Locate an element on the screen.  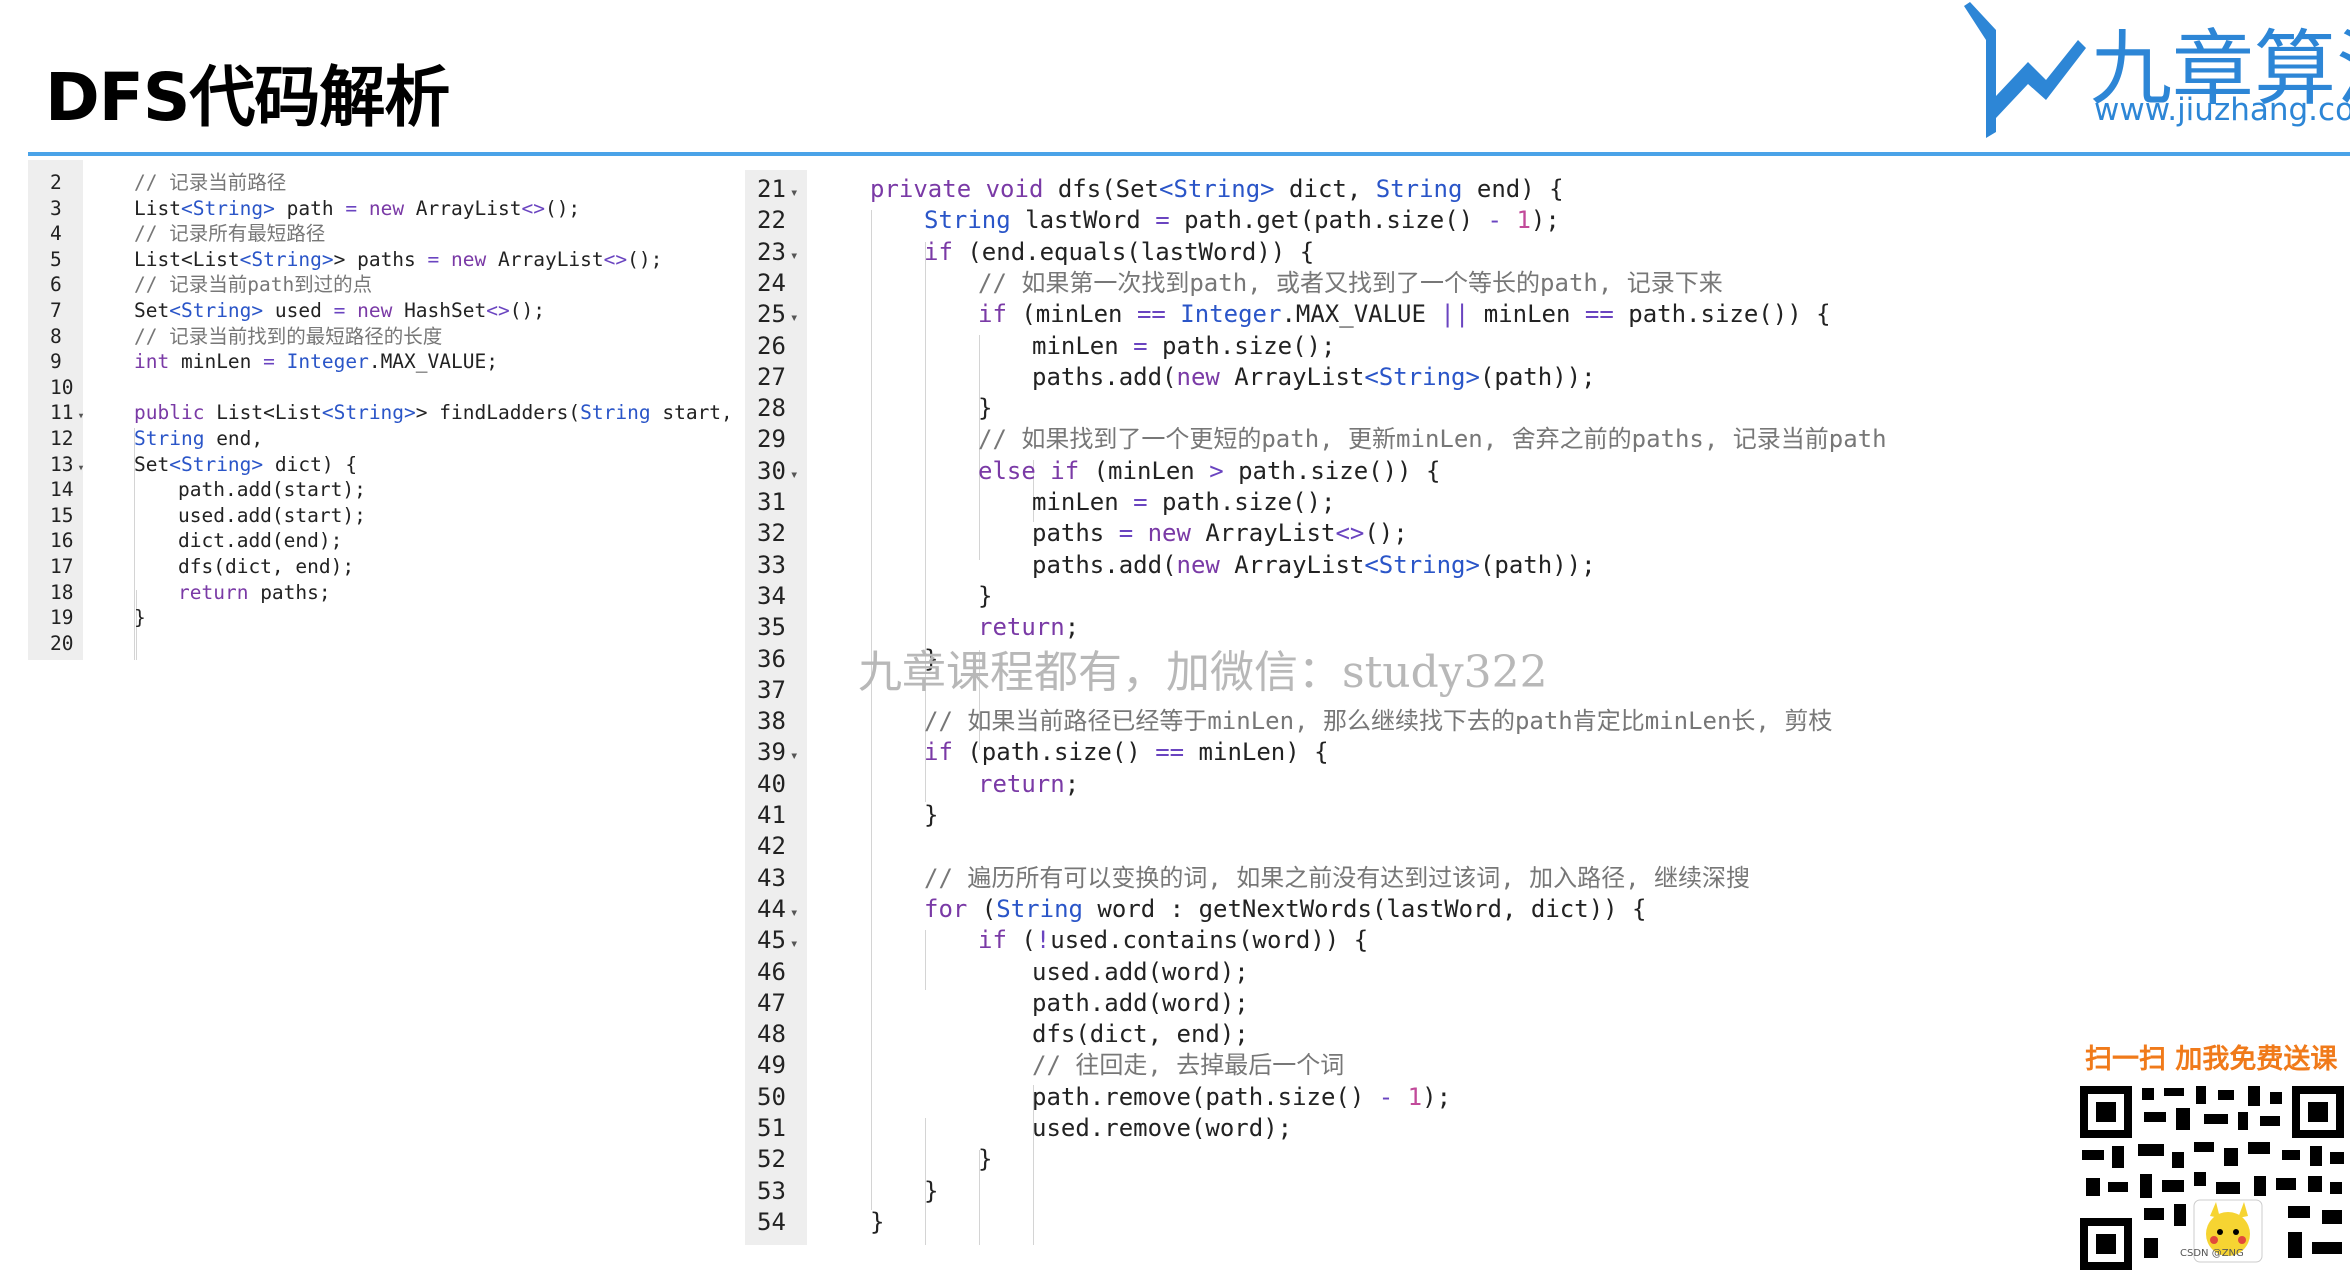
line-number: 18 is located at coordinates (62, 592).